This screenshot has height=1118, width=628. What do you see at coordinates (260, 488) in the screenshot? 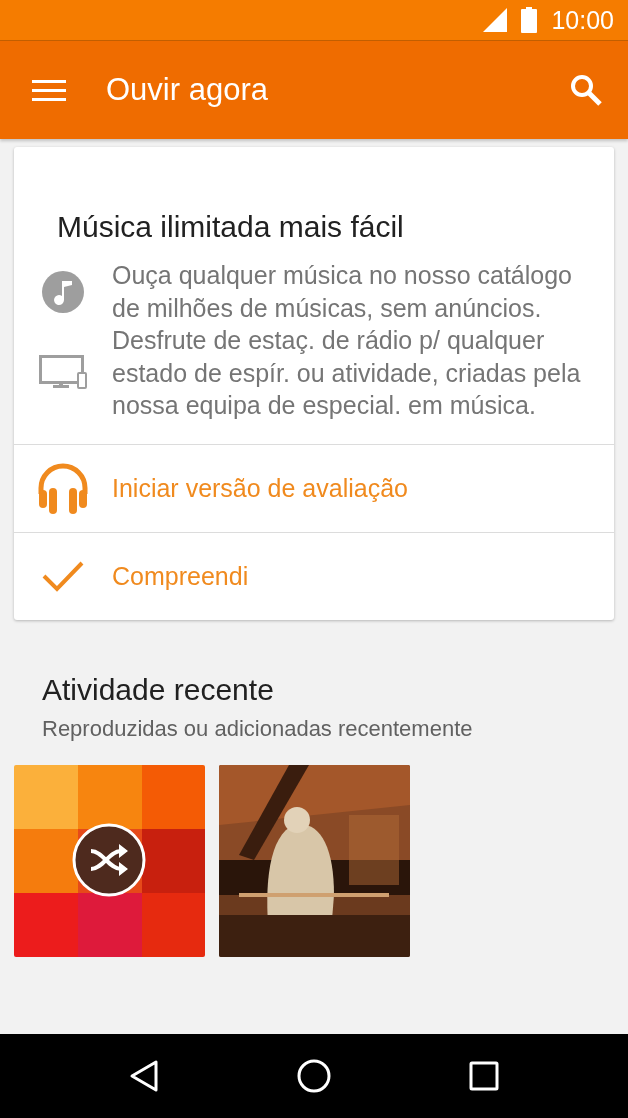
I see `trial-link: Iniciar versão de avaliação` at bounding box center [260, 488].